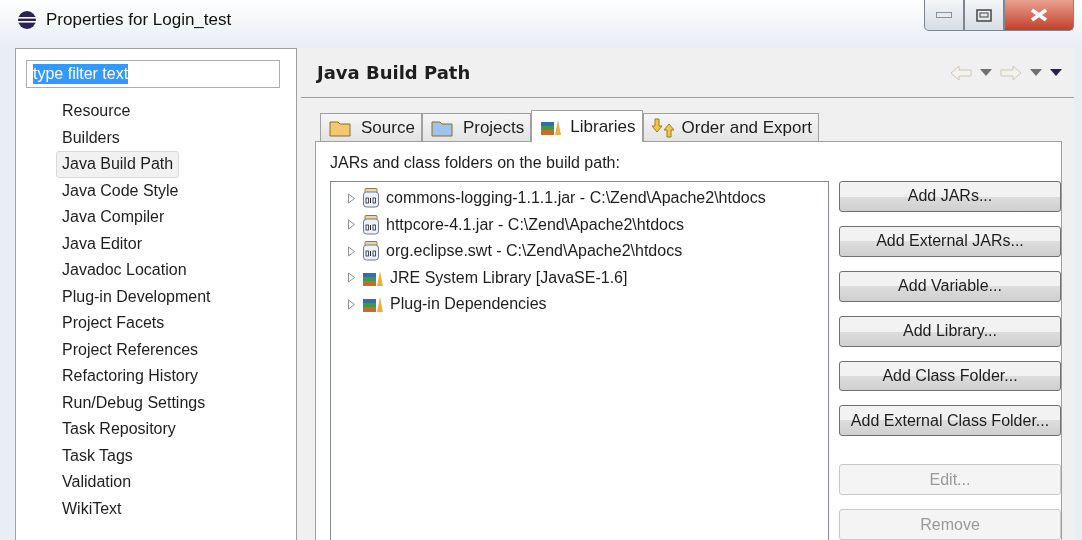 The width and height of the screenshot is (1082, 540). I want to click on sidebar-item: Run/Debug Settings, so click(134, 402).